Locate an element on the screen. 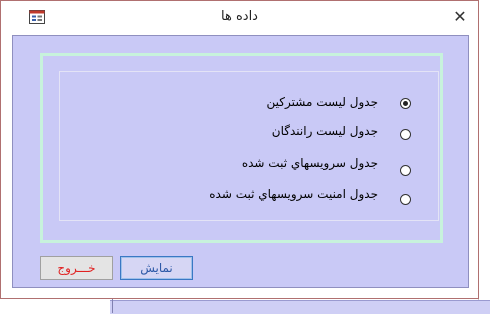 This screenshot has width=490, height=314. radio-customers is located at coordinates (405, 103).